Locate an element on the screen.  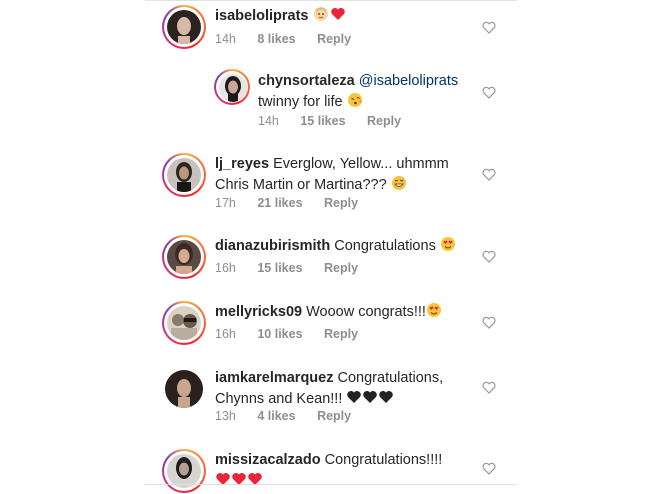
likes-count: 10 likes is located at coordinates (279, 334).